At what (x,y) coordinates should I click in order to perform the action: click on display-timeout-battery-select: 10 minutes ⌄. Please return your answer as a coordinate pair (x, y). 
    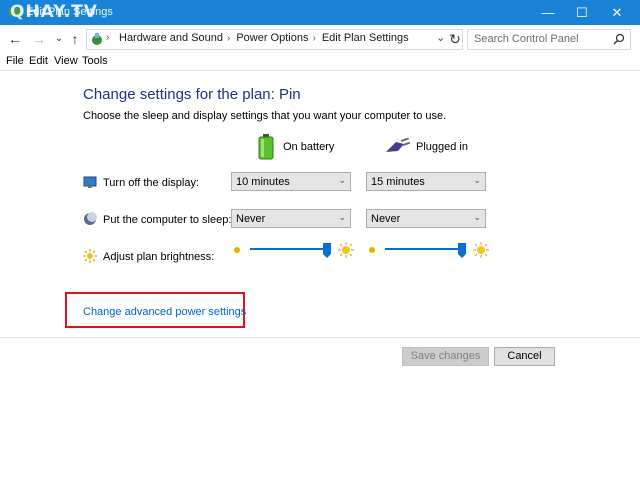
    Looking at the image, I should click on (291, 181).